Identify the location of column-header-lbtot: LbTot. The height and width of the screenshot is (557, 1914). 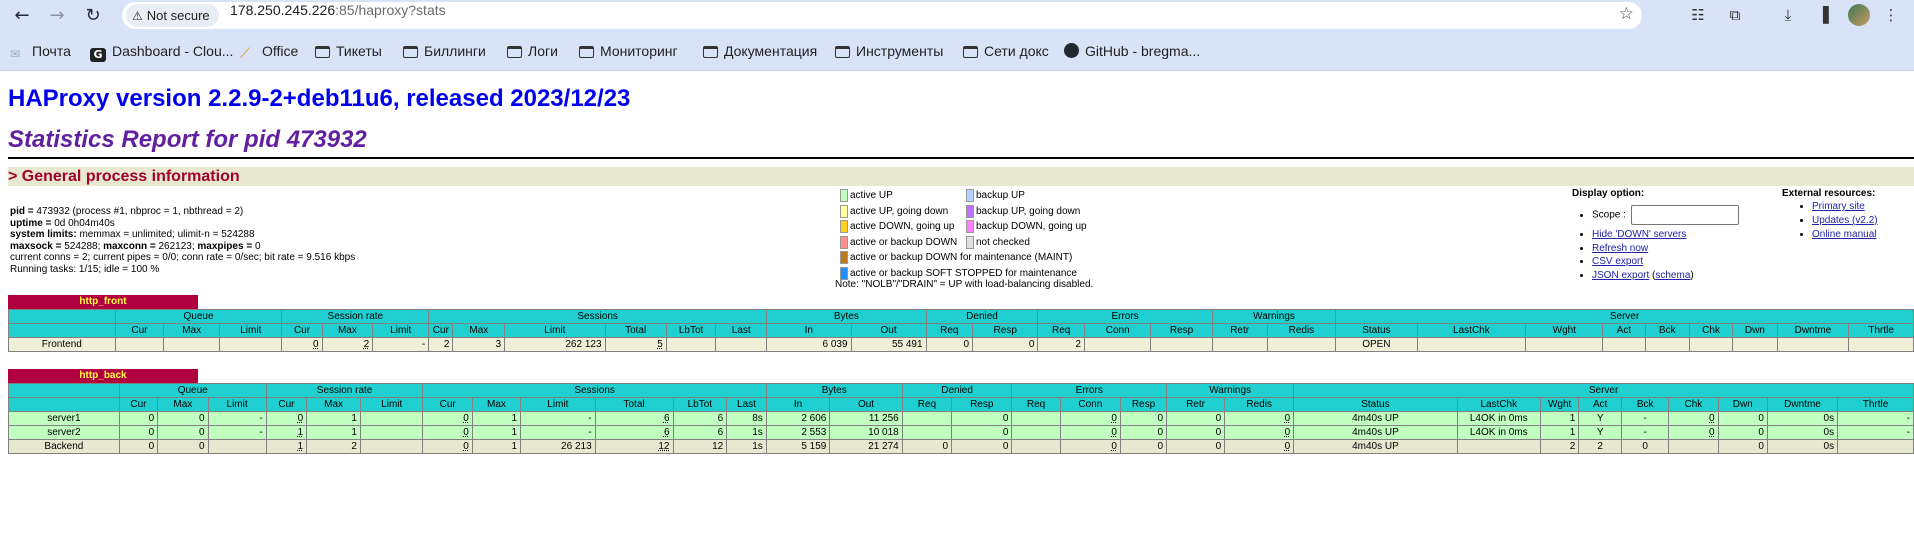
(691, 330).